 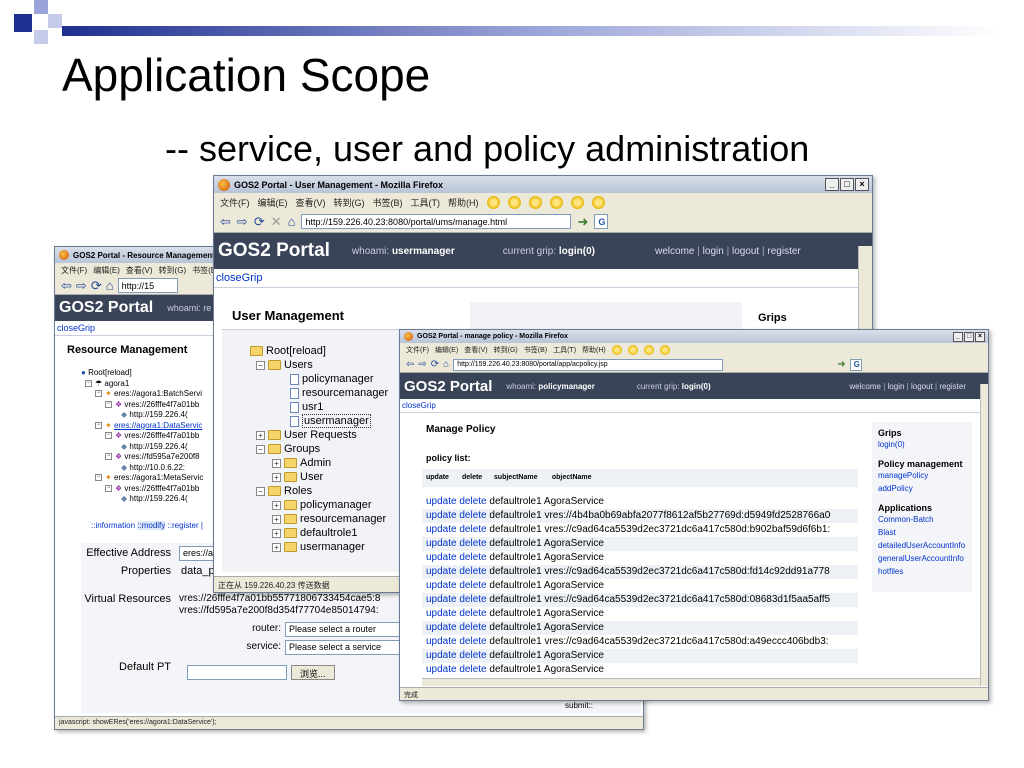 I want to click on sidebar-login-link: login(0), so click(x=922, y=444).